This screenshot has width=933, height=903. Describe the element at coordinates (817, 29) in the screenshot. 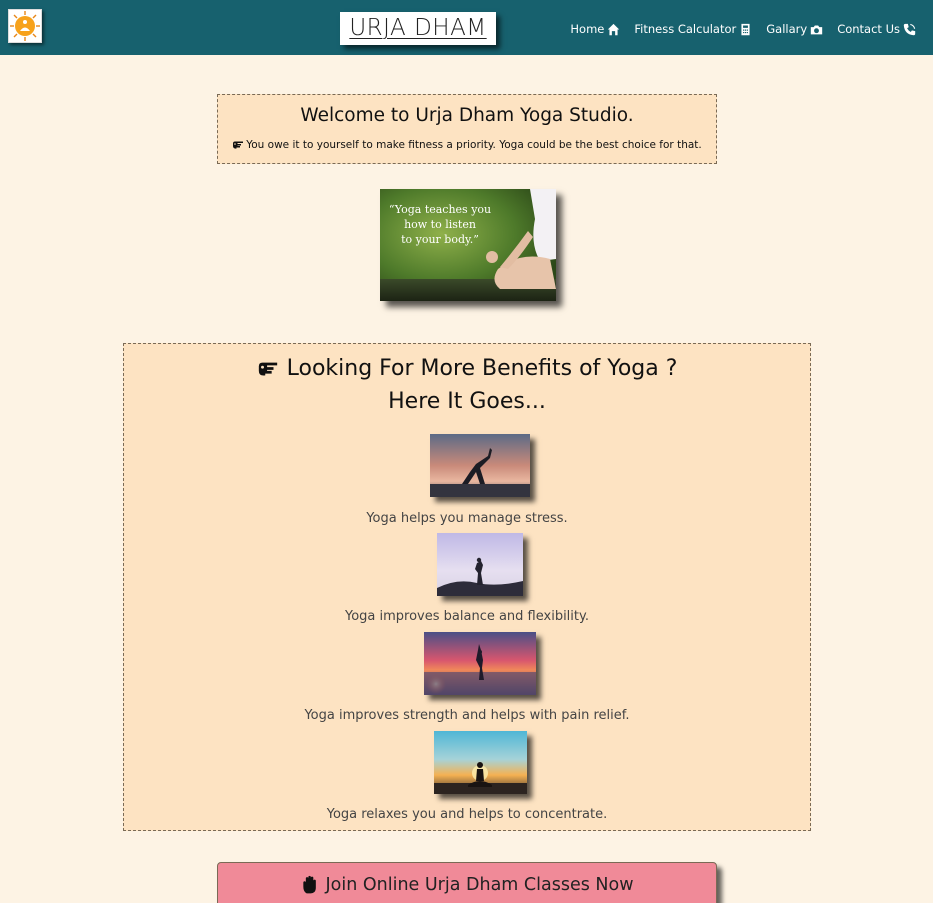

I see `camera-icon` at that location.